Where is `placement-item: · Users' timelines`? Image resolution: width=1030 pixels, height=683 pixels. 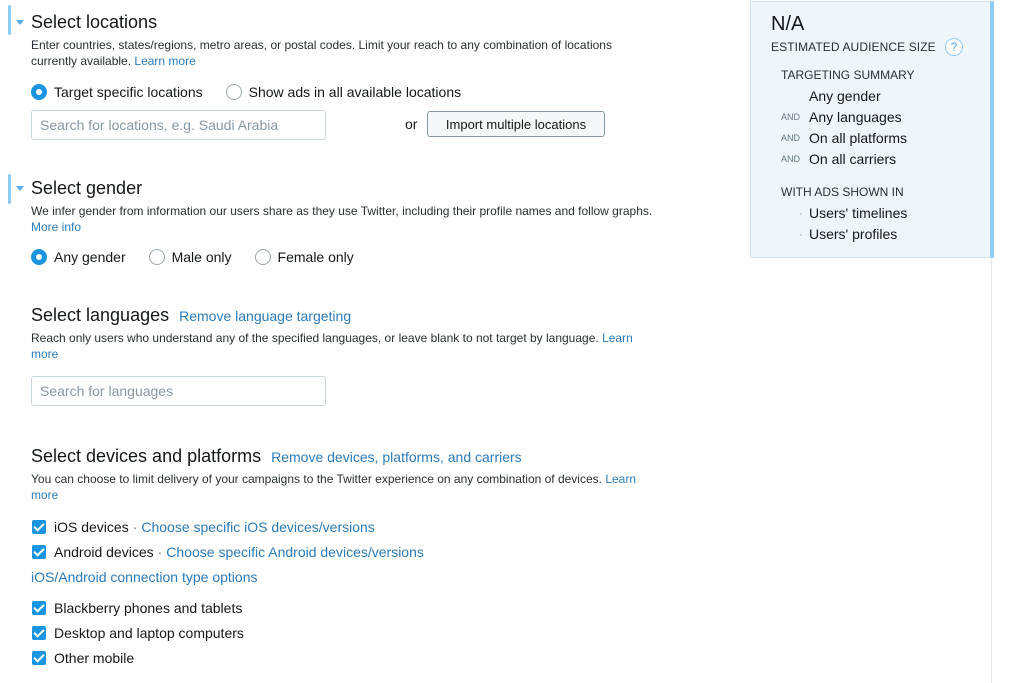 placement-item: · Users' timelines is located at coordinates (853, 213).